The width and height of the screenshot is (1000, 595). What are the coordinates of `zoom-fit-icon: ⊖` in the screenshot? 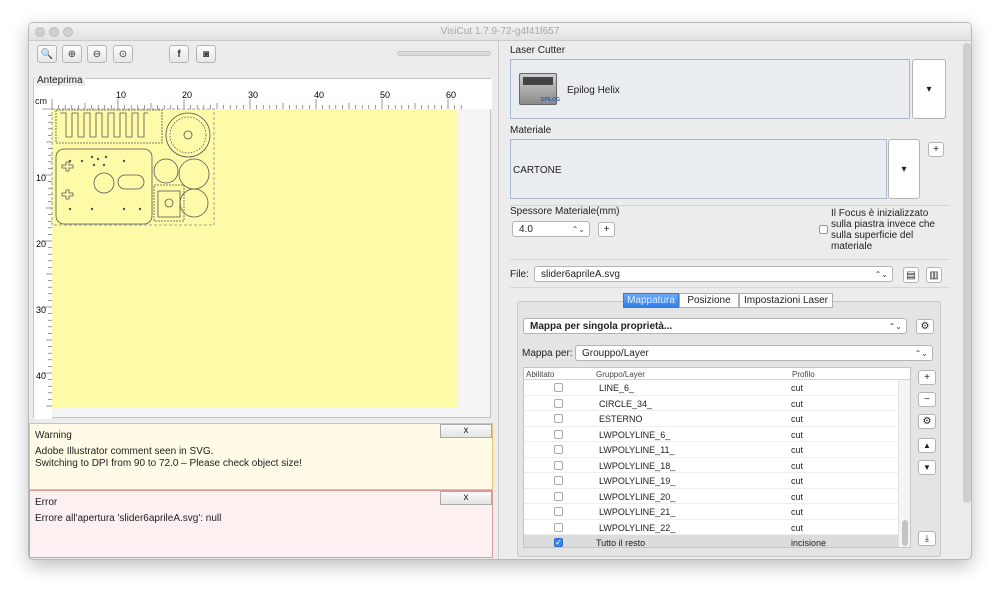 It's located at (97, 54).